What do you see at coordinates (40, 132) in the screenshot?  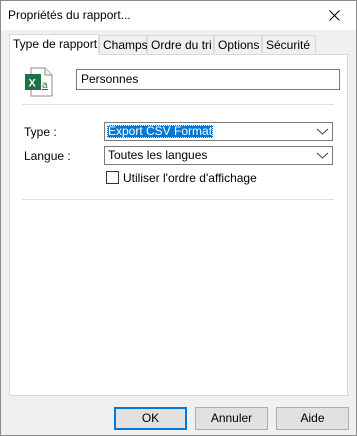 I see `type-label: Type :` at bounding box center [40, 132].